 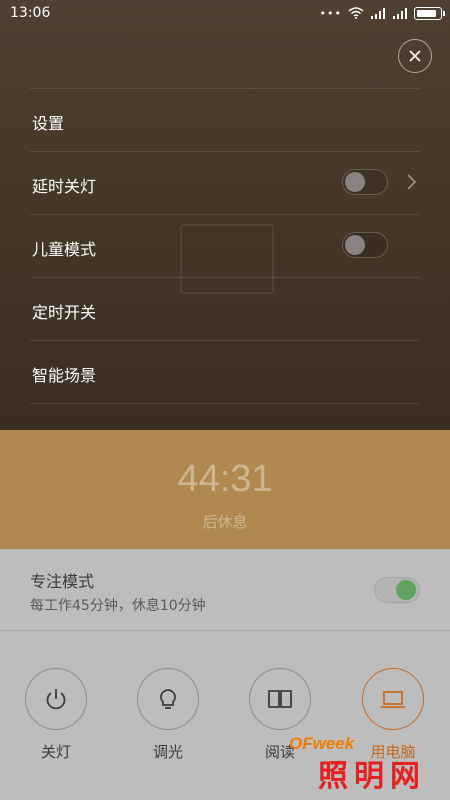 What do you see at coordinates (225, 372) in the screenshot?
I see `menu-item-smart-scene: 智能场景` at bounding box center [225, 372].